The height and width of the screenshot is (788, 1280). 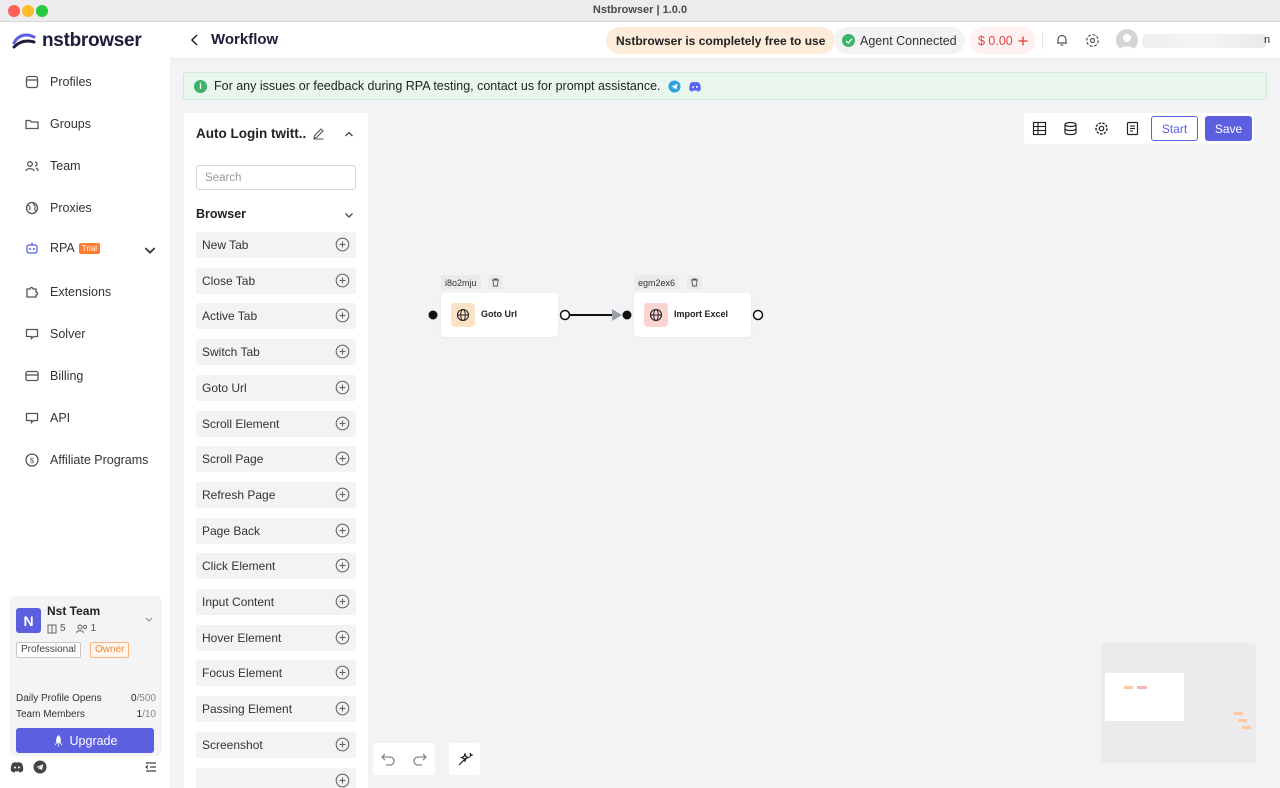 I want to click on database-icon, so click(x=1070, y=128).